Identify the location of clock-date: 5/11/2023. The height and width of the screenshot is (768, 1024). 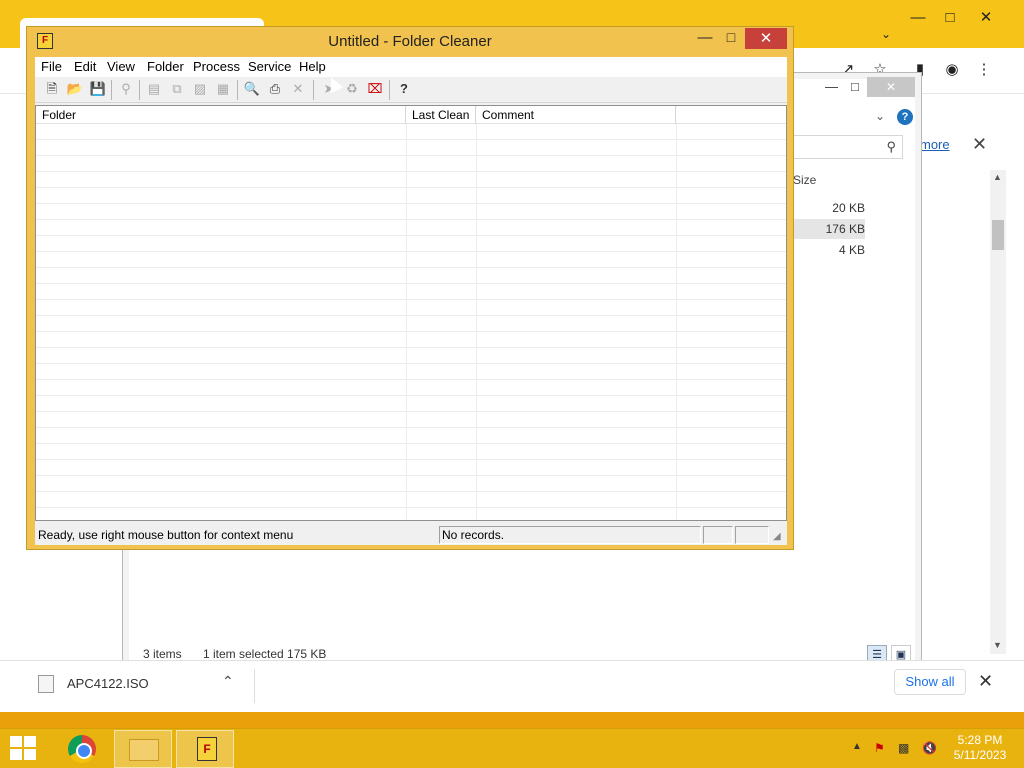
(980, 755).